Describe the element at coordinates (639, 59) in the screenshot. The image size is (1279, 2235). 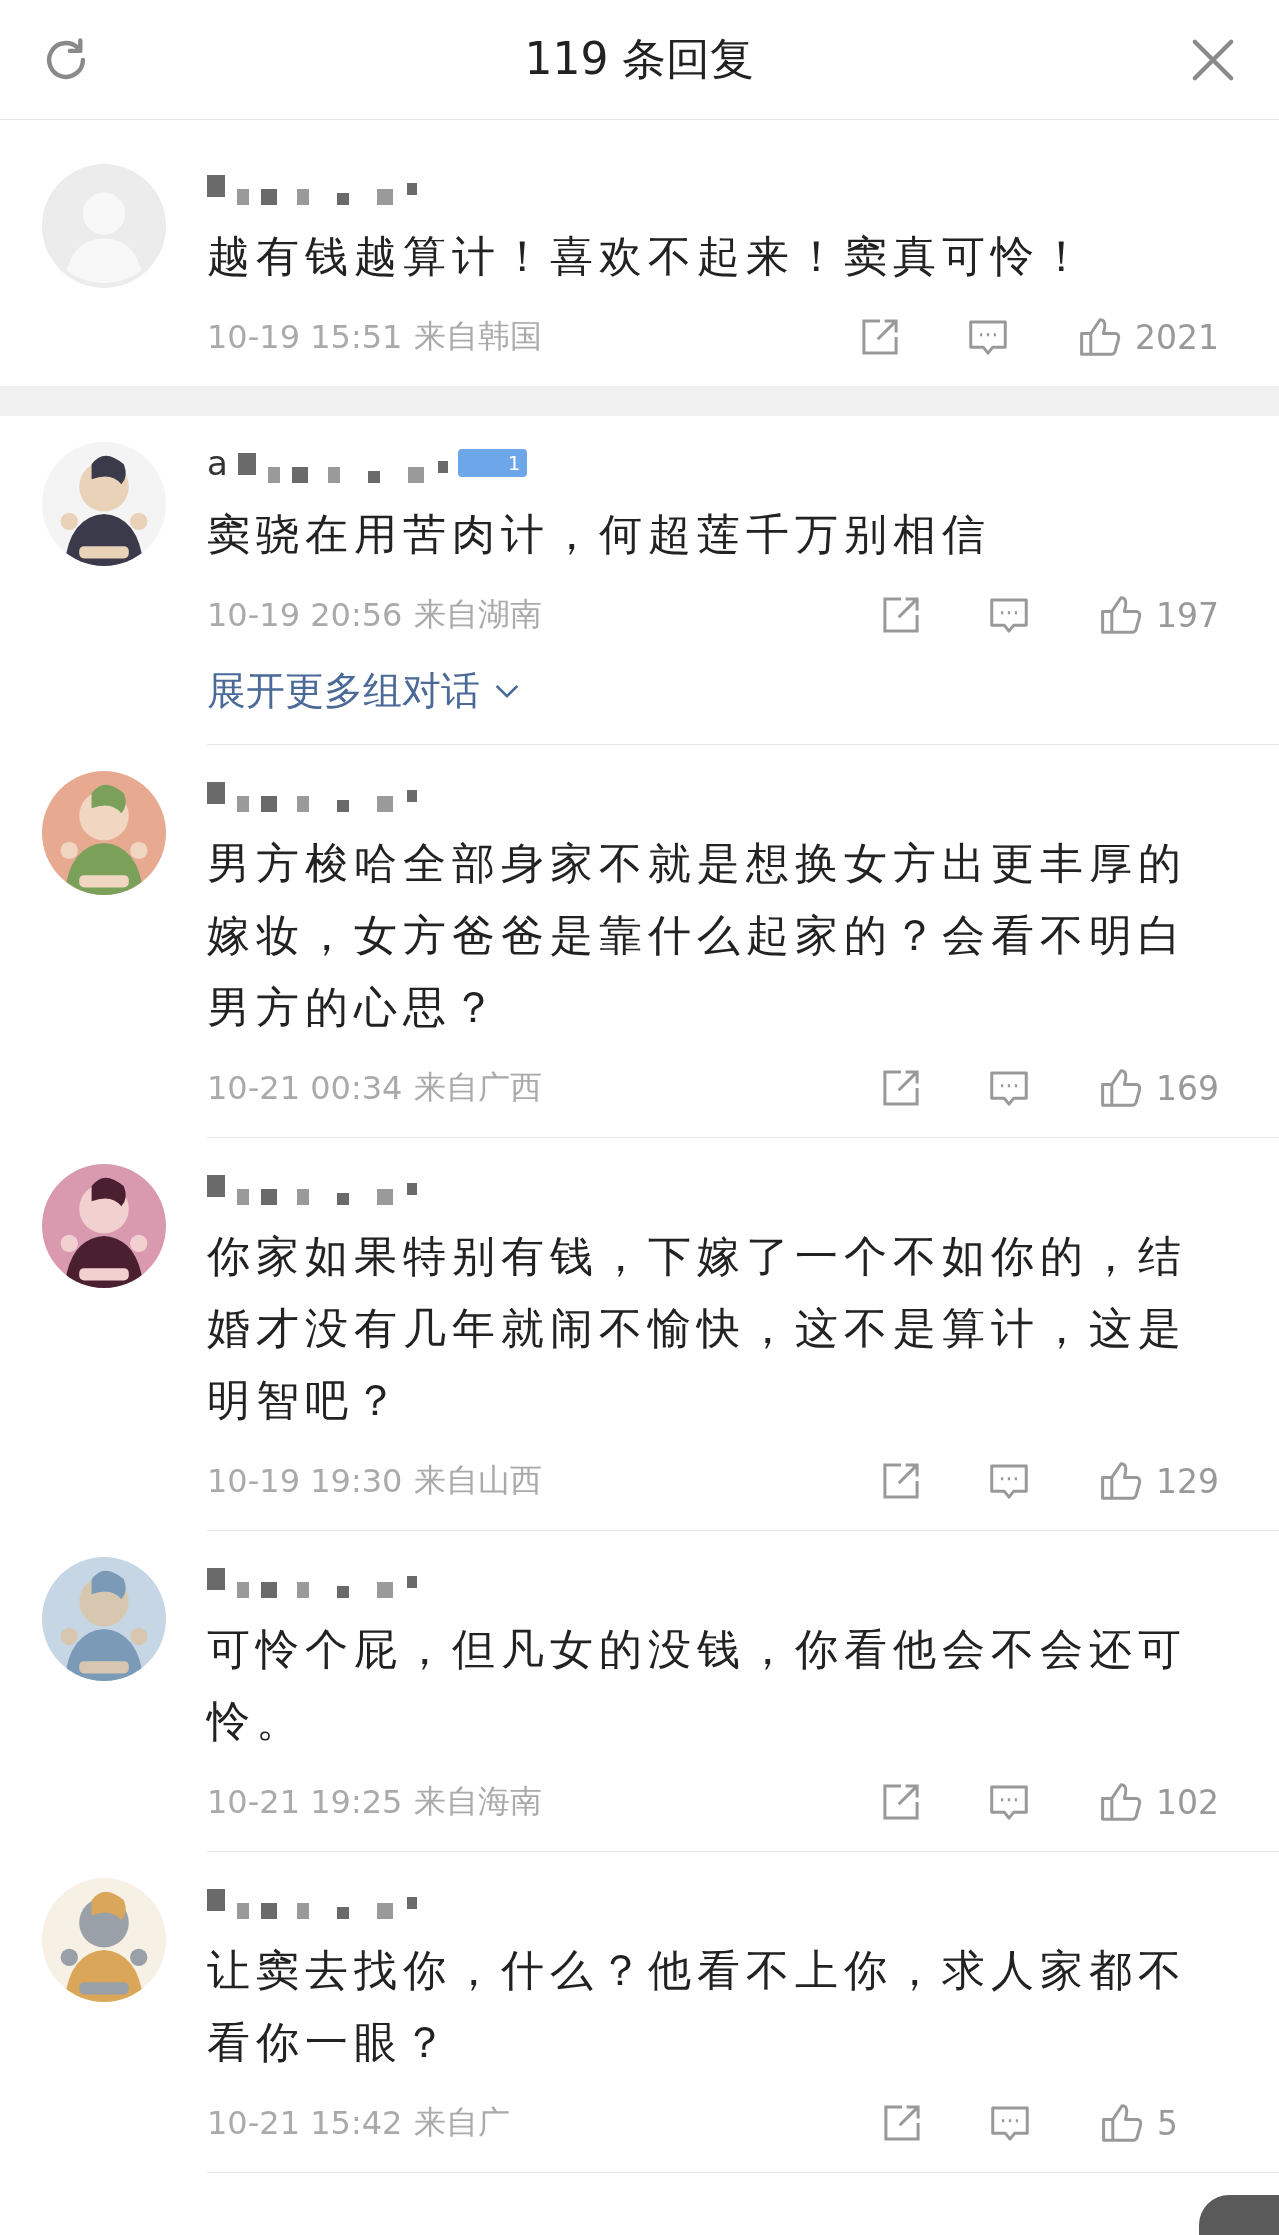
I see `header-title: 119 条回复` at that location.